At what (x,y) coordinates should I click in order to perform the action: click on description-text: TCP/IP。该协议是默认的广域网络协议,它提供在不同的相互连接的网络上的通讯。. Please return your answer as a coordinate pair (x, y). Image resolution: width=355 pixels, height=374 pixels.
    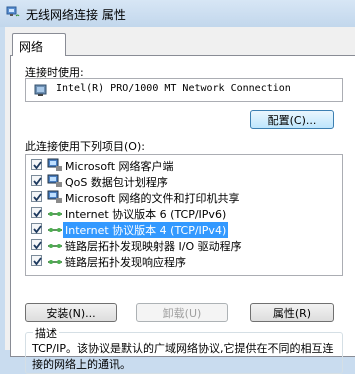
    Looking at the image, I should click on (183, 356).